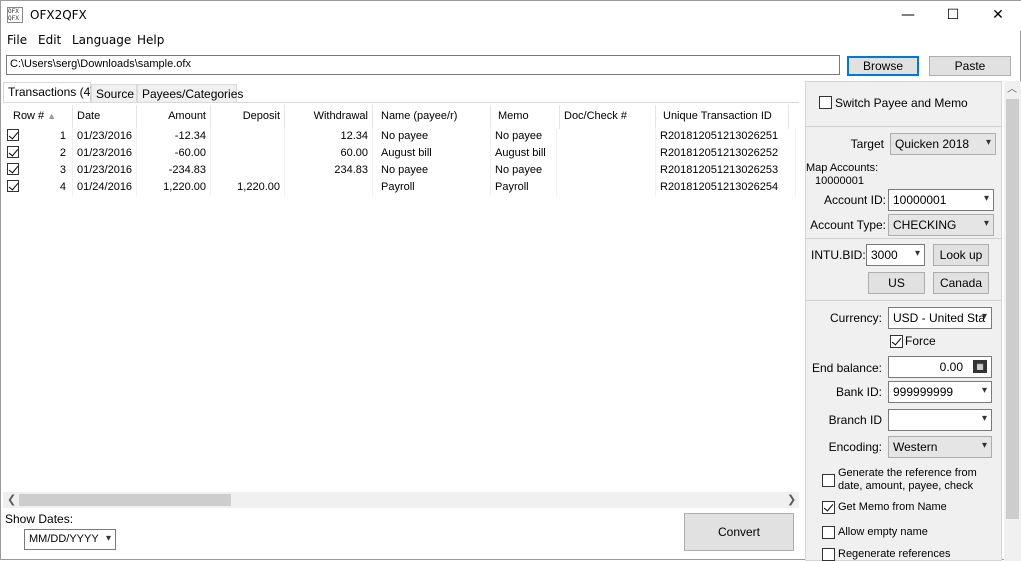 This screenshot has width=1021, height=561. What do you see at coordinates (894, 554) in the screenshot?
I see `regenerate-references-label: Regenerate references` at bounding box center [894, 554].